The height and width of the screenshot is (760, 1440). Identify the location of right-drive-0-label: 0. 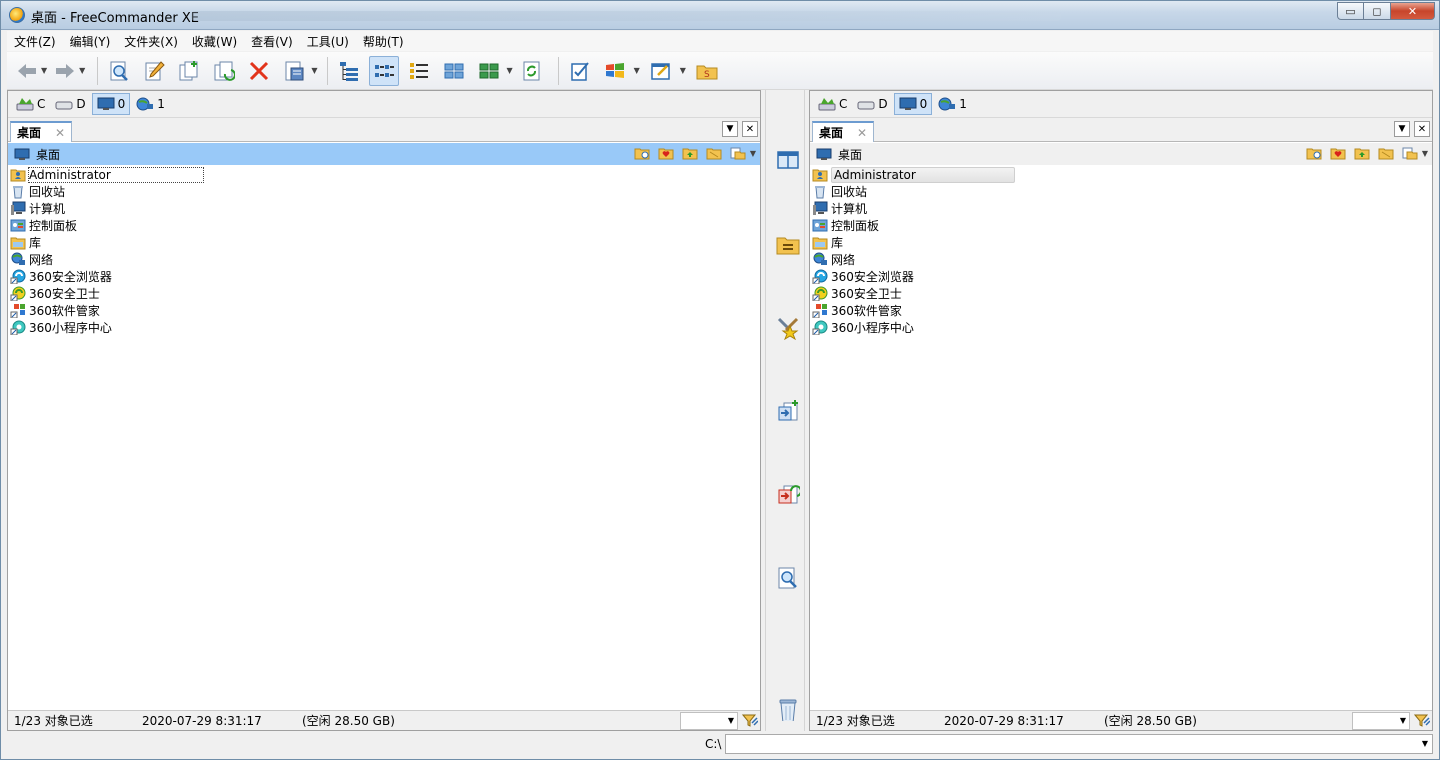
(923, 104).